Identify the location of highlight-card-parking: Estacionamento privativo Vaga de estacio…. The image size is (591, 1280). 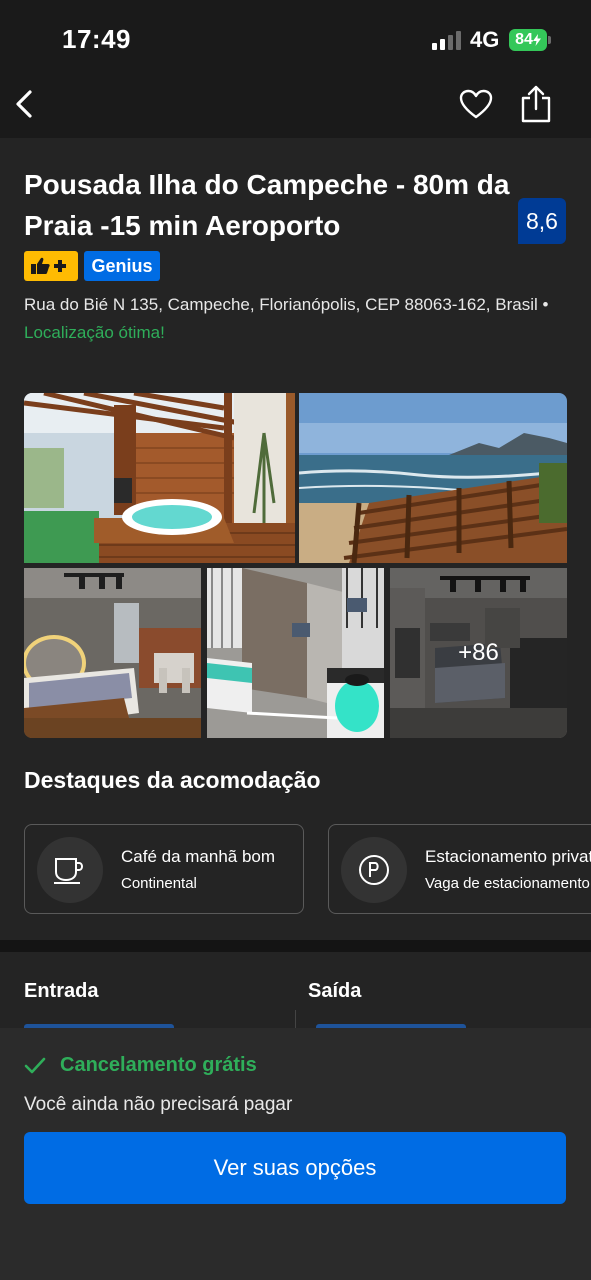
(459, 869).